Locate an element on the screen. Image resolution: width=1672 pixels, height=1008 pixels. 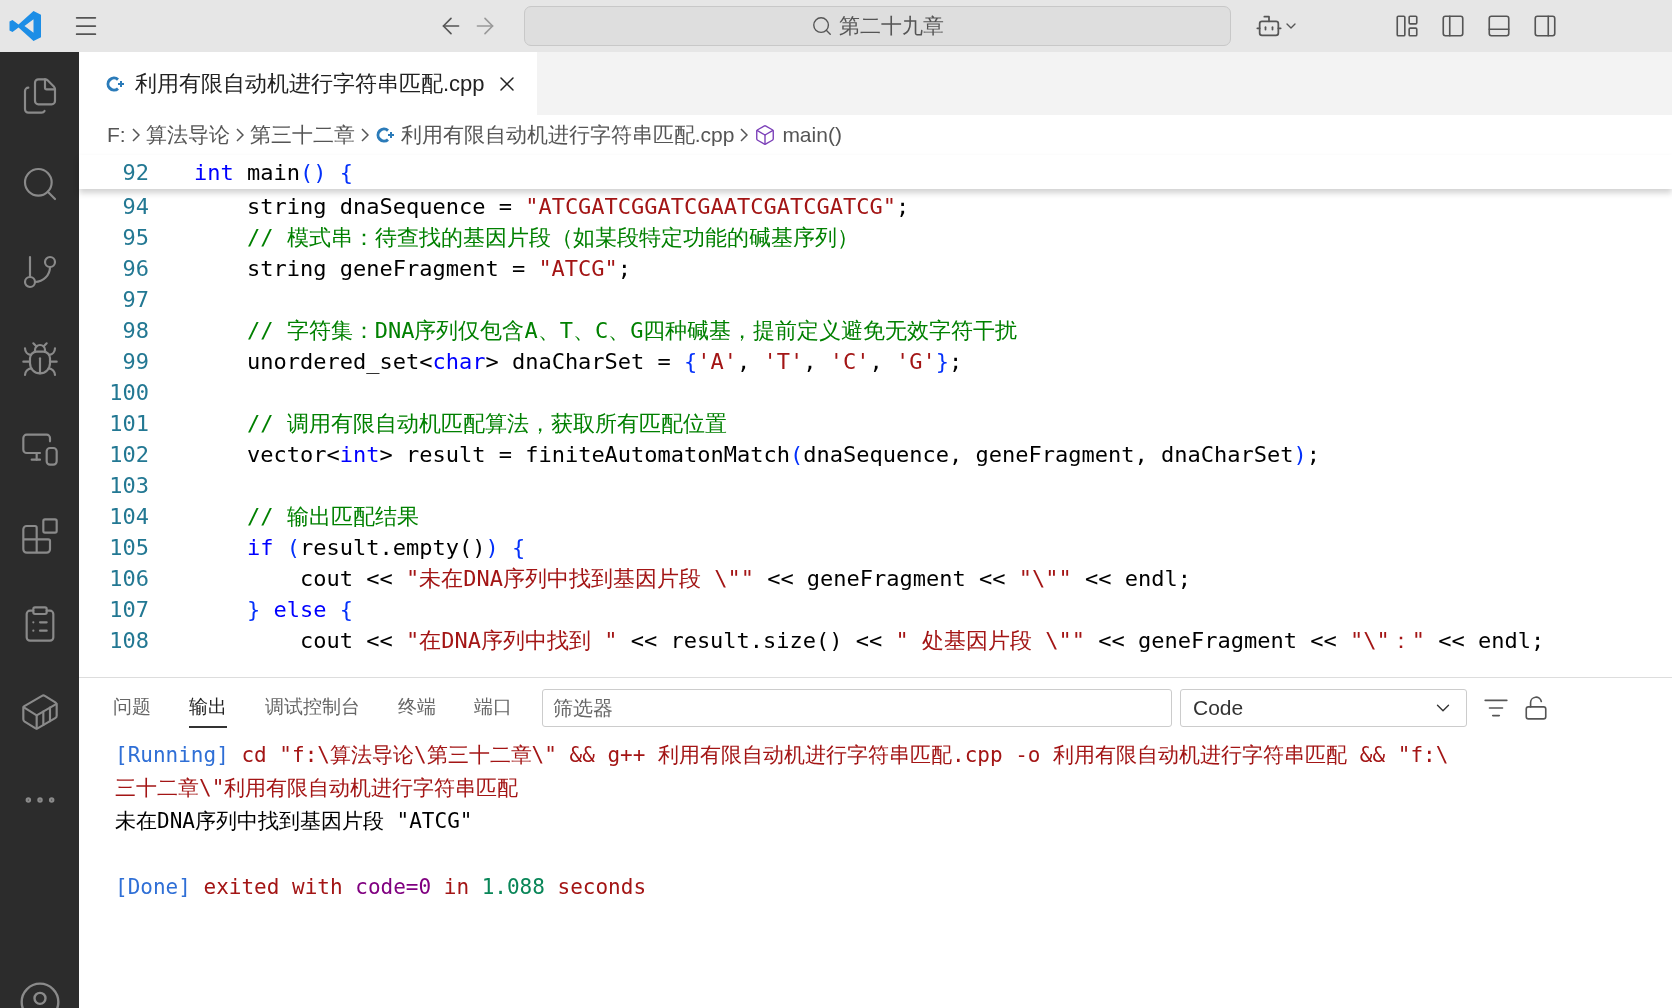
code-line: int main() { is located at coordinates (273, 172).